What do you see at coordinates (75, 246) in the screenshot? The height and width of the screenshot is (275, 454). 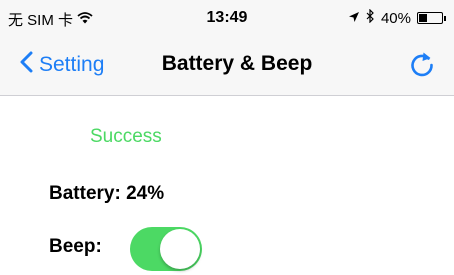 I see `beep-label: Beep:` at bounding box center [75, 246].